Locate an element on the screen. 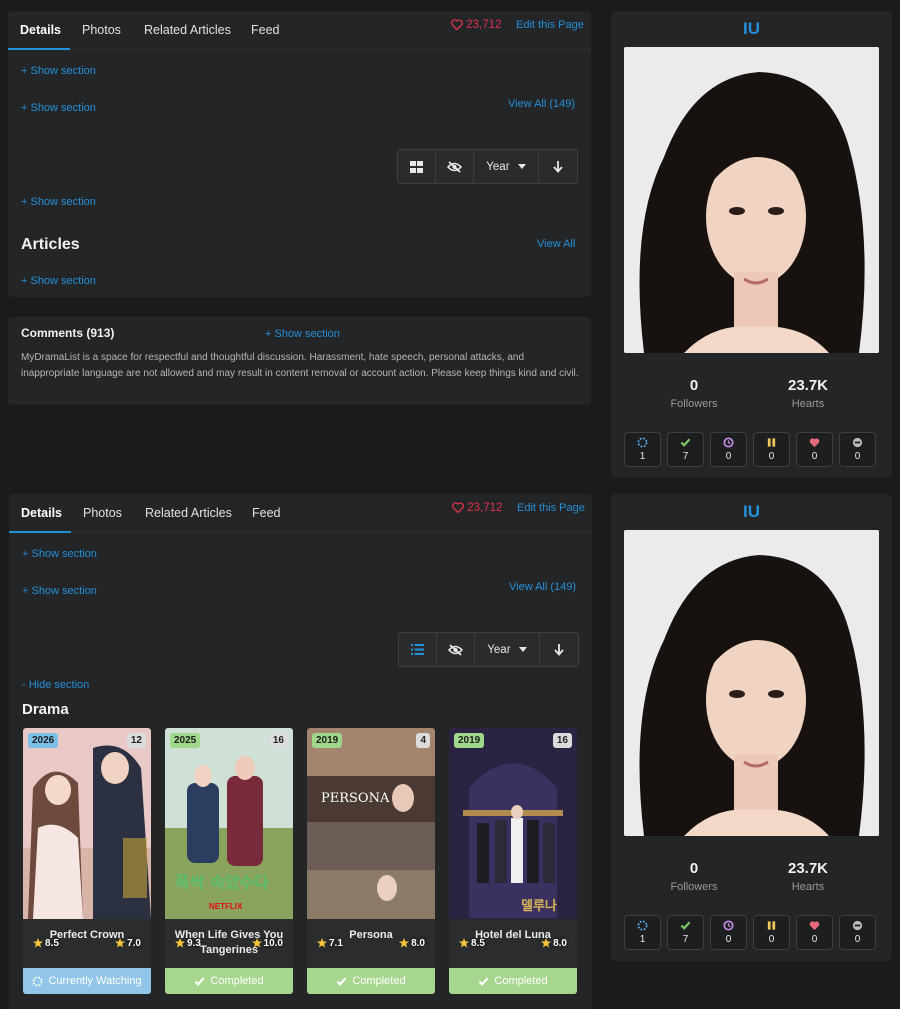 Image resolution: width=900 pixels, height=1009 pixels. poster-image is located at coordinates (87, 823).